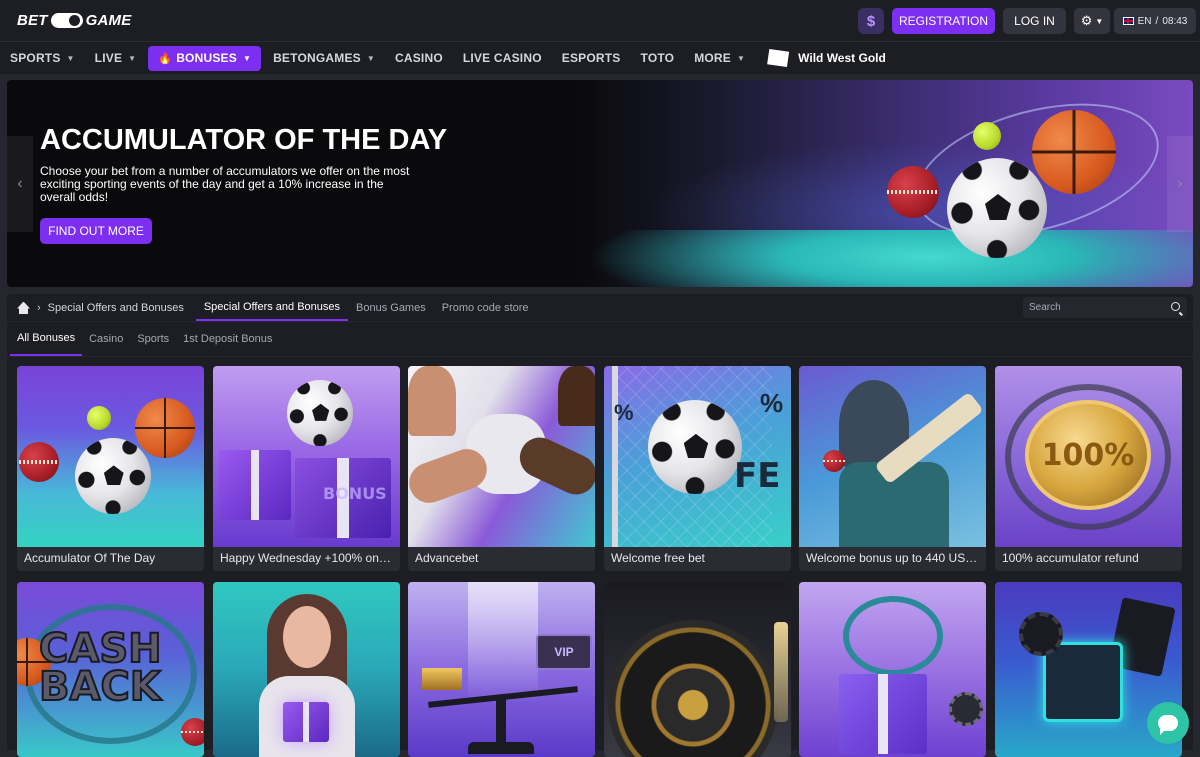 The width and height of the screenshot is (1200, 757). What do you see at coordinates (100, 687) in the screenshot?
I see `cashback-line-2: BACK` at bounding box center [100, 687].